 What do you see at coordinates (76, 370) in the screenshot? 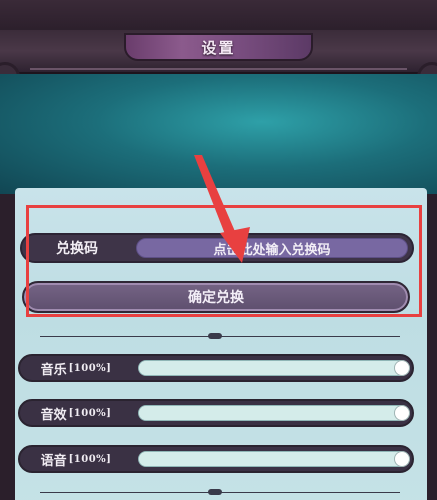
I see `music-label: 音乐 [100%]` at bounding box center [76, 370].